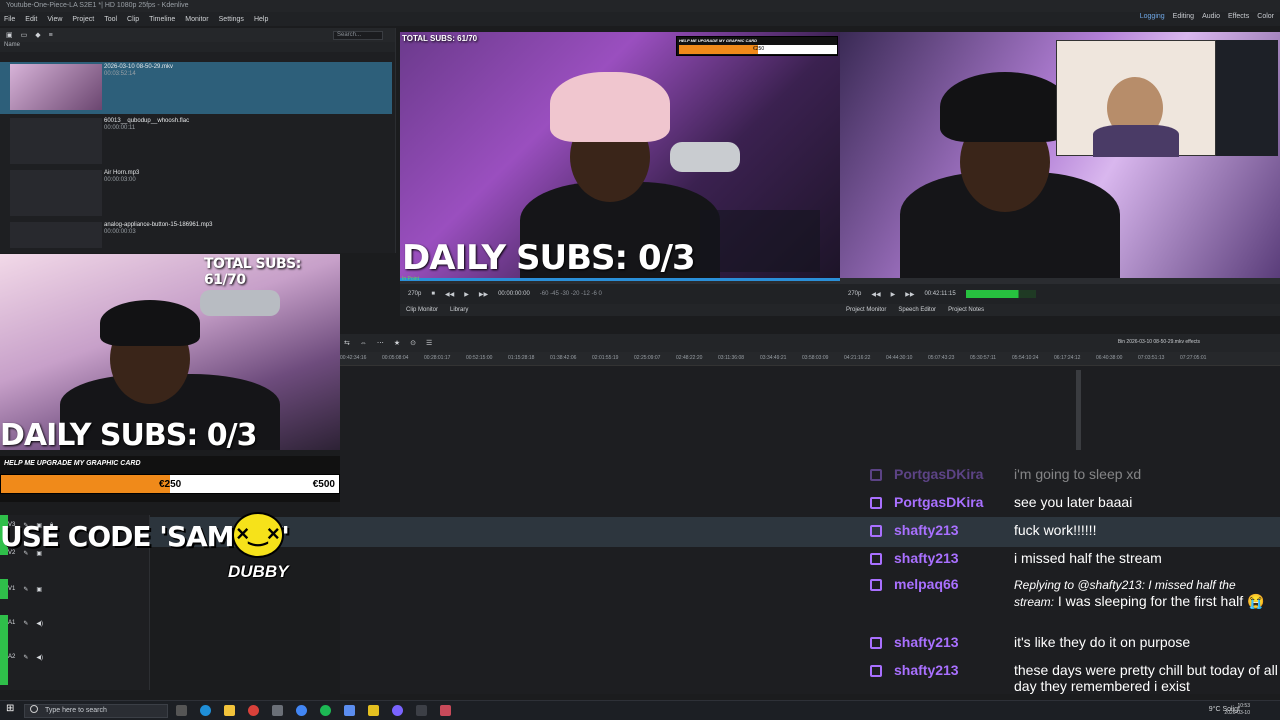 Image resolution: width=1280 pixels, height=720 pixels. What do you see at coordinates (899, 358) in the screenshot?
I see `ruler-tick: 04:44:30:10` at bounding box center [899, 358].